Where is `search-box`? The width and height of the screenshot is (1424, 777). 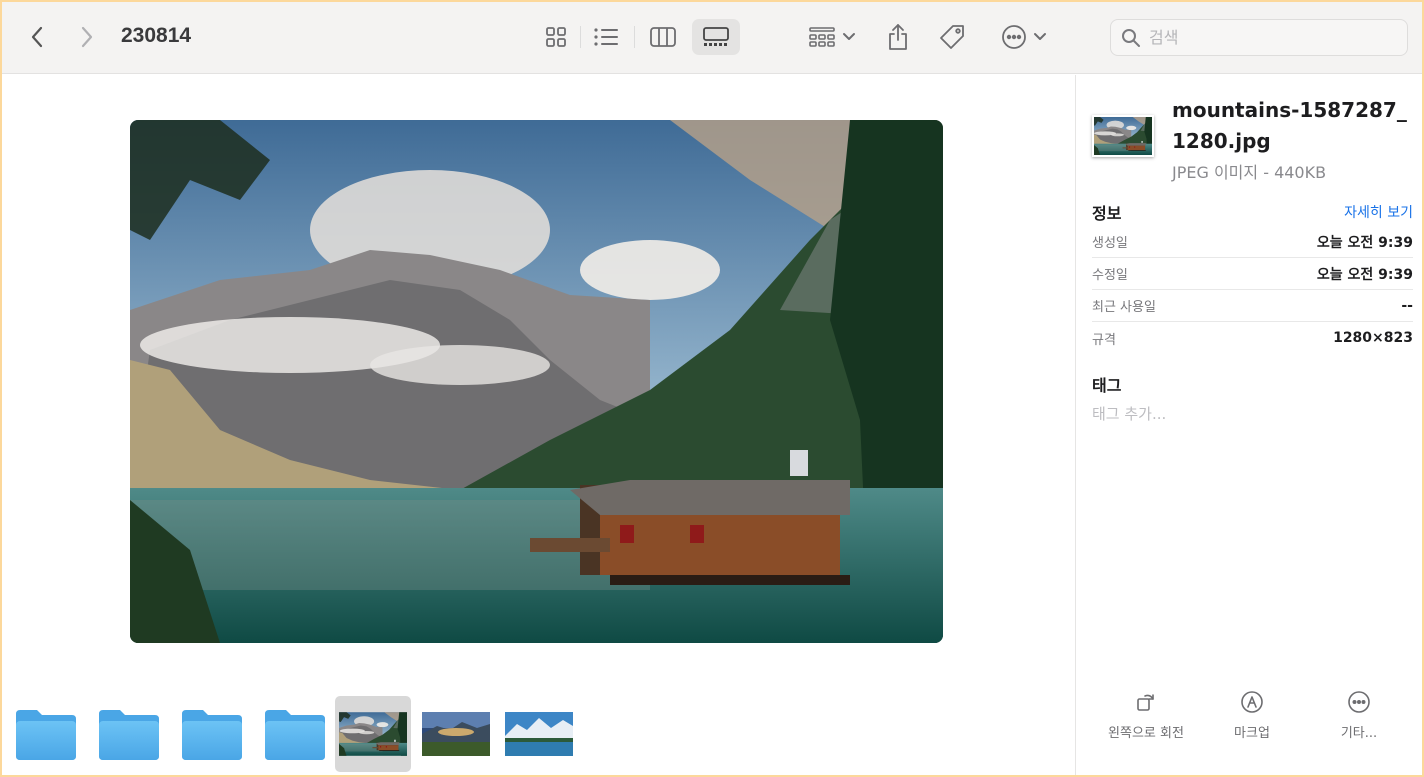 search-box is located at coordinates (1259, 37).